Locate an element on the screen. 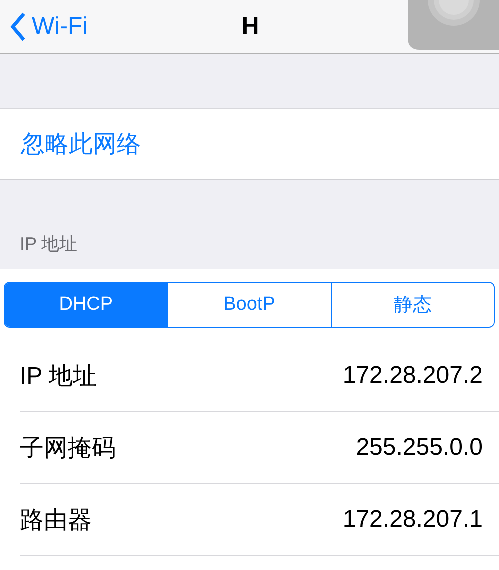  row-value: 172.28.207.2 is located at coordinates (412, 376).